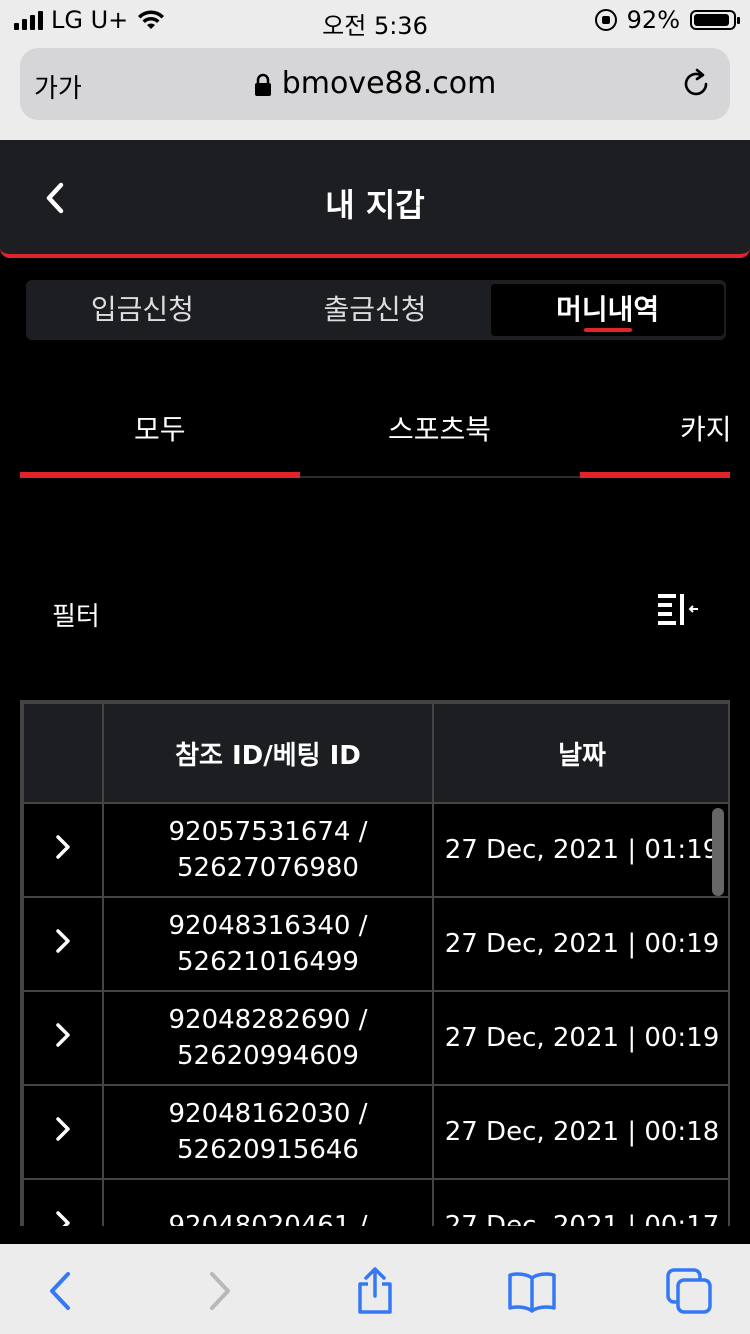 This screenshot has height=1334, width=750. What do you see at coordinates (715, 20) in the screenshot?
I see `battery-icon` at bounding box center [715, 20].